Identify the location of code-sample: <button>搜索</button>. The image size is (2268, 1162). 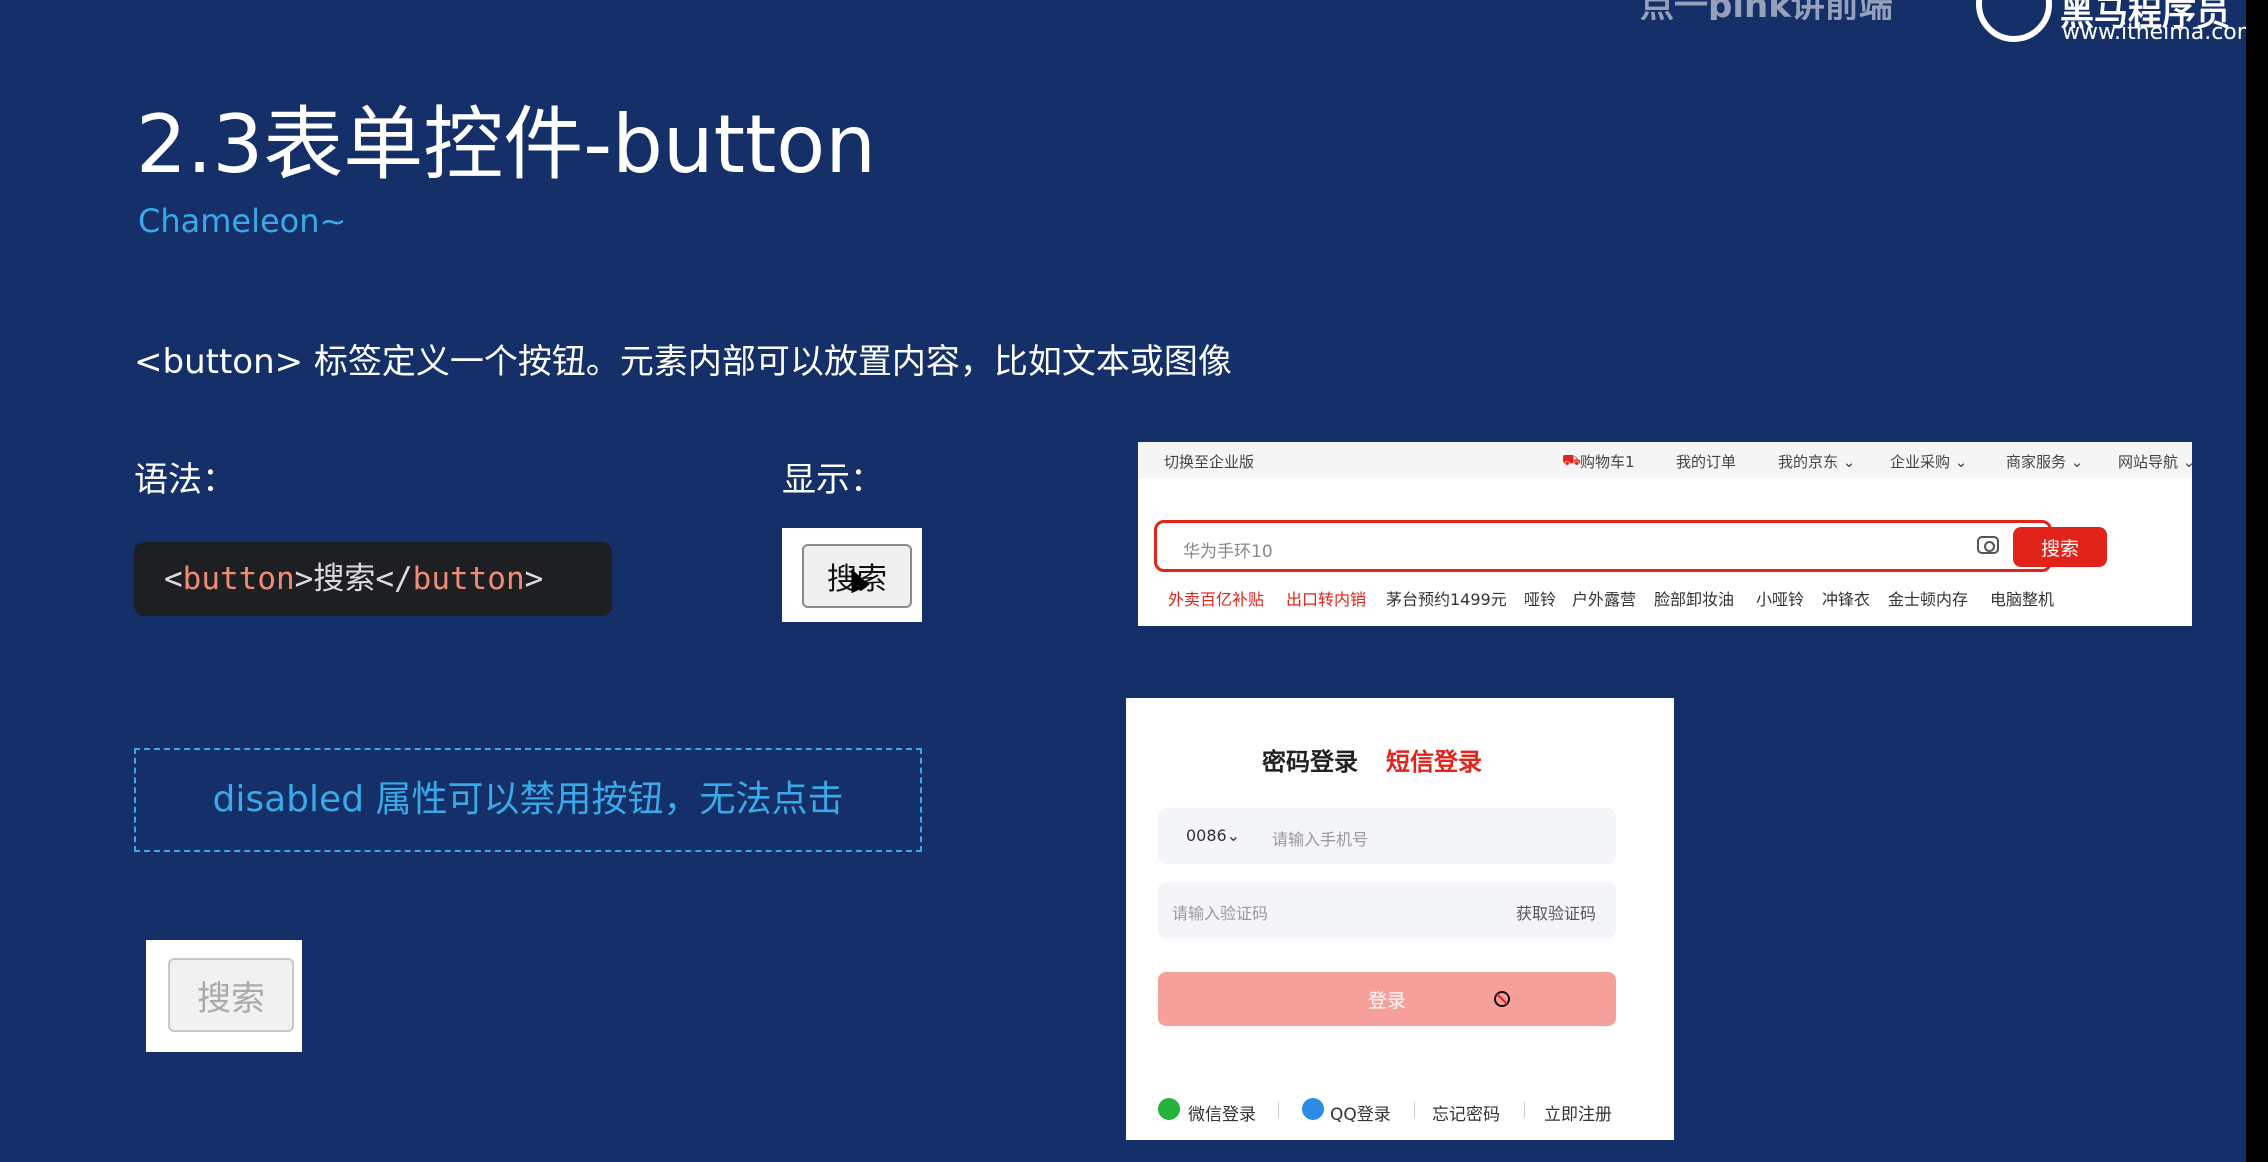
(373, 579).